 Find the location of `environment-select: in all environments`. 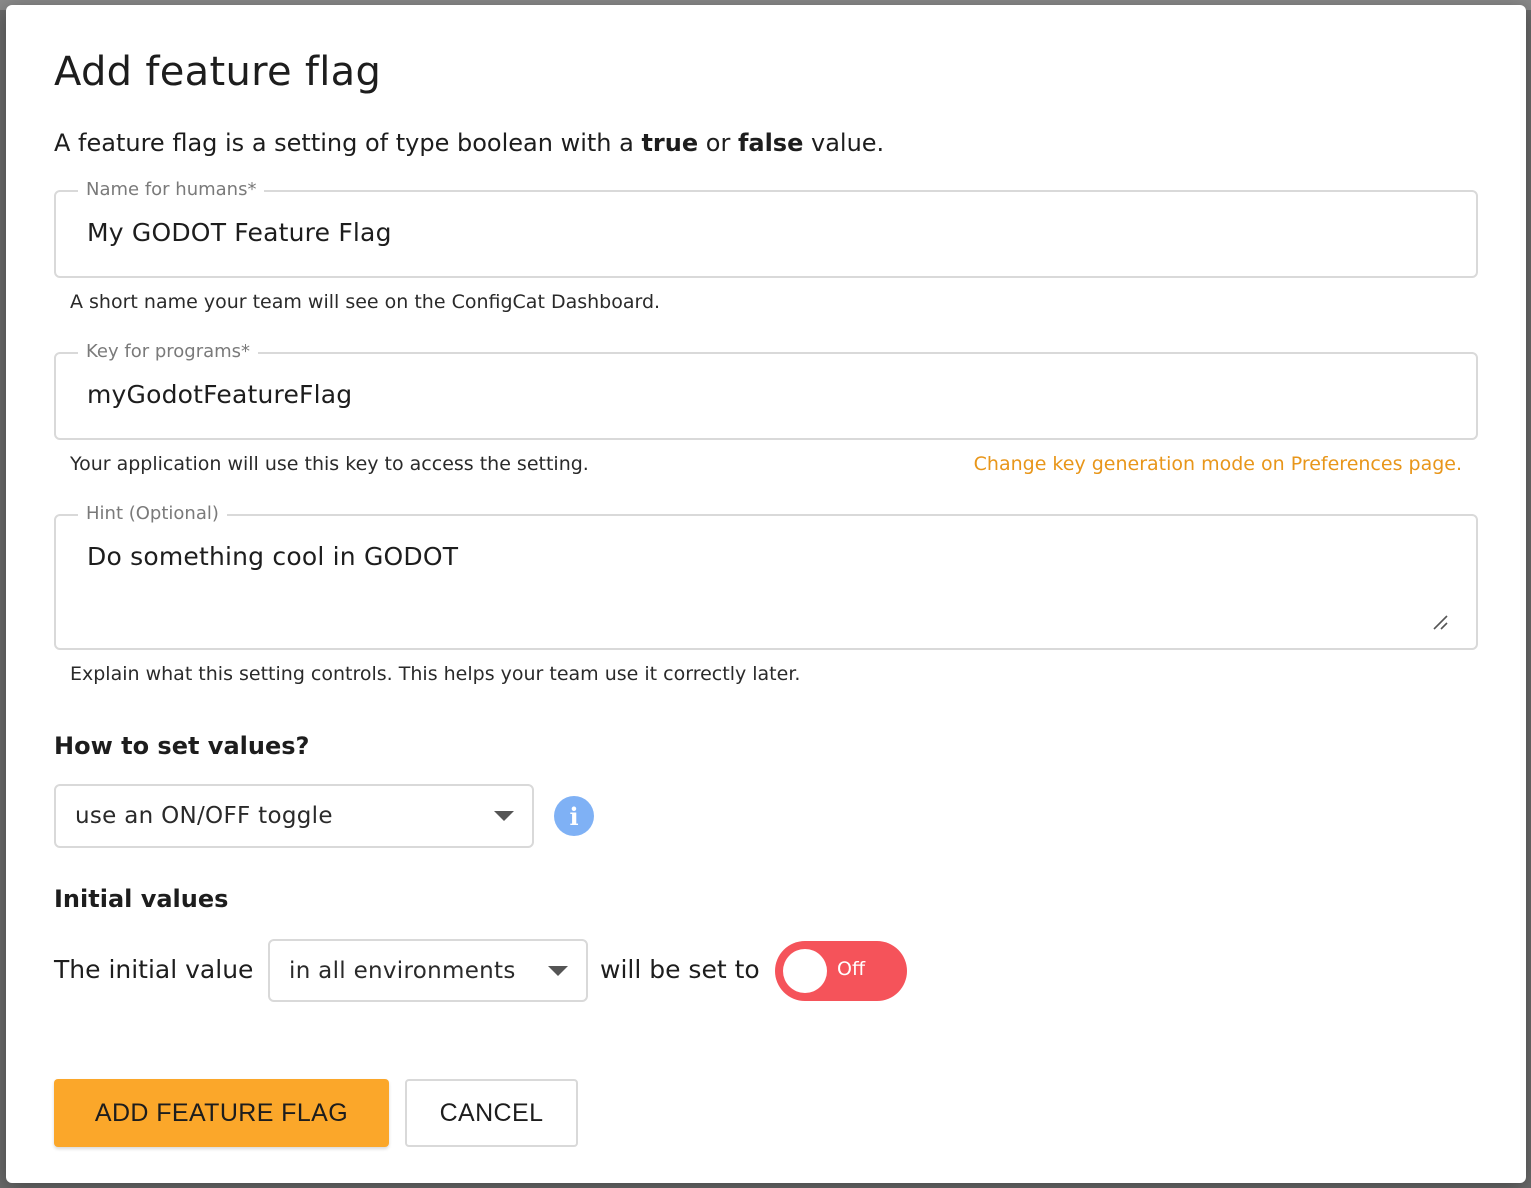

environment-select: in all environments is located at coordinates (428, 970).